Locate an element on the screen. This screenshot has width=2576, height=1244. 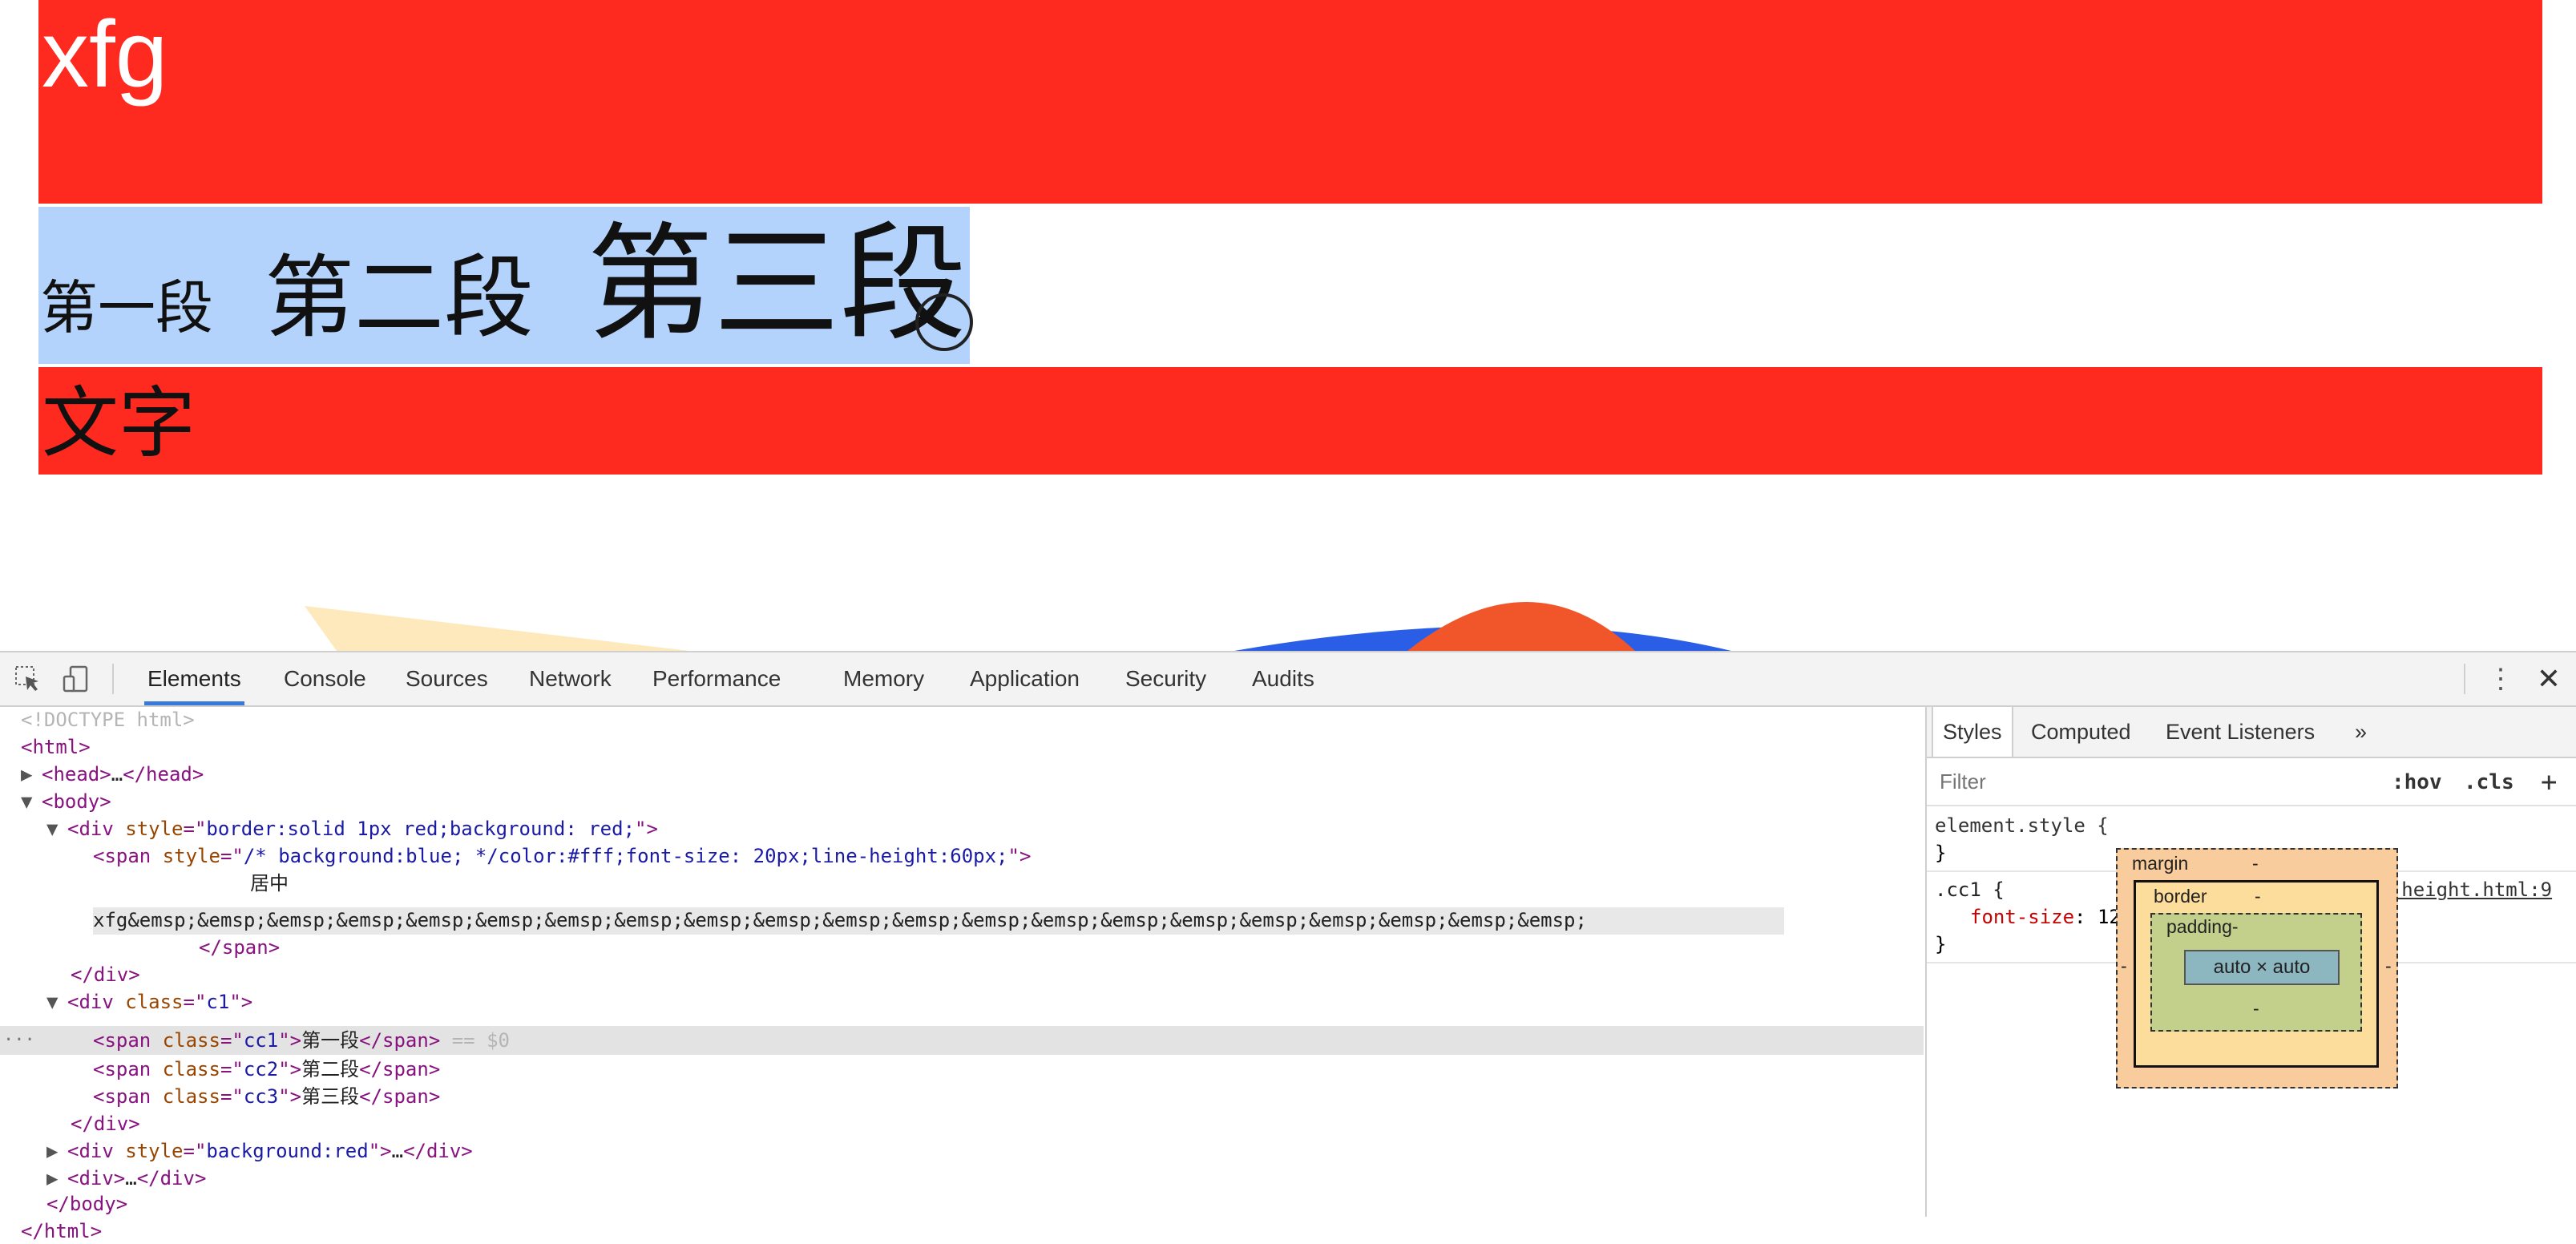
cc1-rule-selector: .cc1 { is located at coordinates (1970, 890).